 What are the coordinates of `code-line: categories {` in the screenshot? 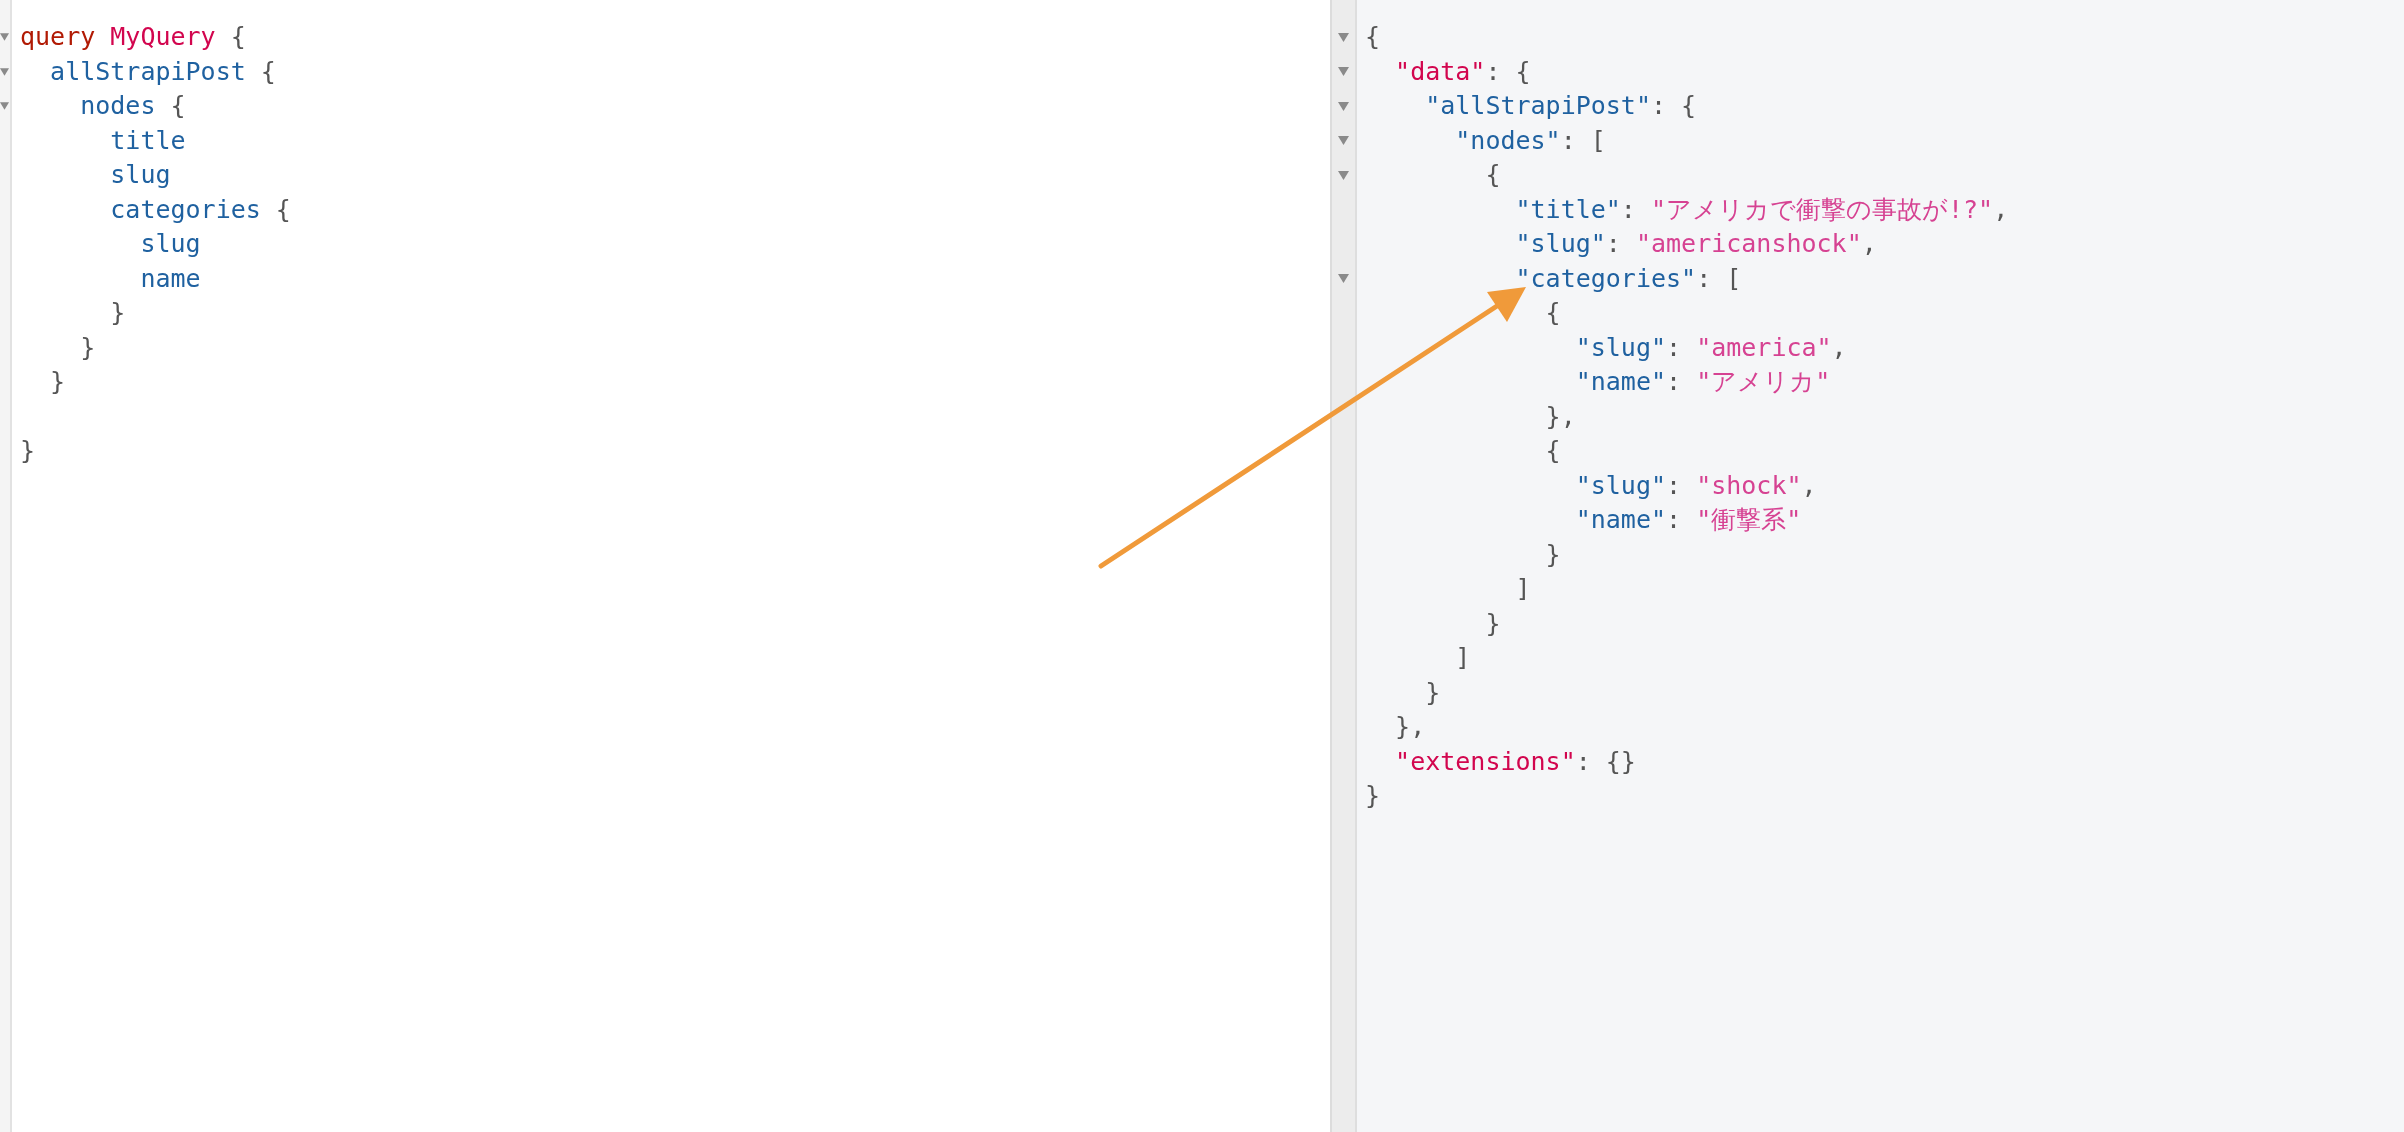 It's located at (200, 209).